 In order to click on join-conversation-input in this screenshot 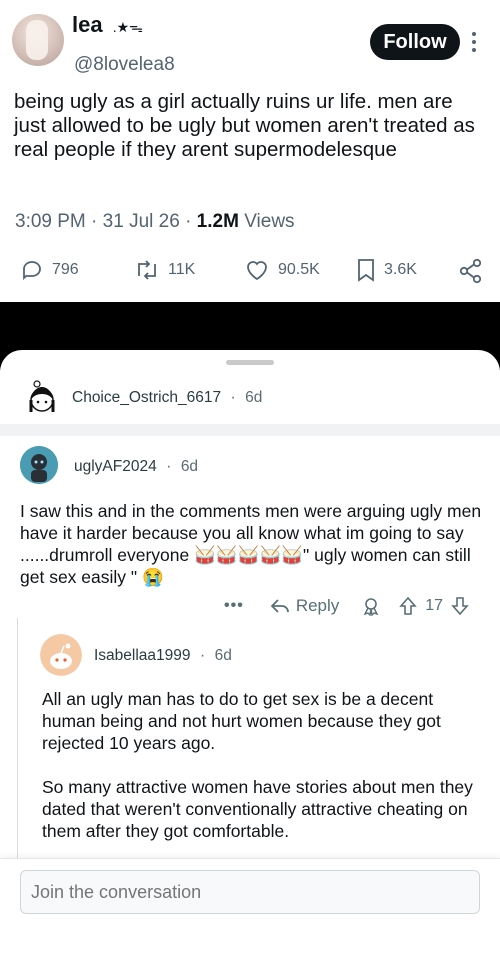, I will do `click(250, 892)`.